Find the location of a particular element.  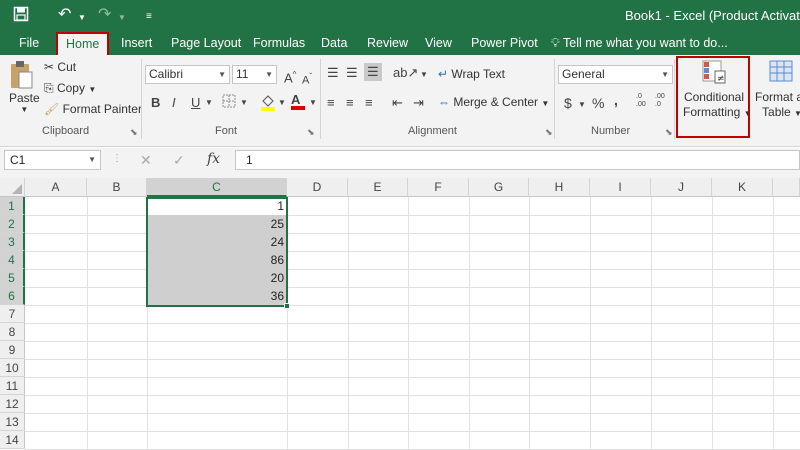

bold-button: B is located at coordinates (155, 103).